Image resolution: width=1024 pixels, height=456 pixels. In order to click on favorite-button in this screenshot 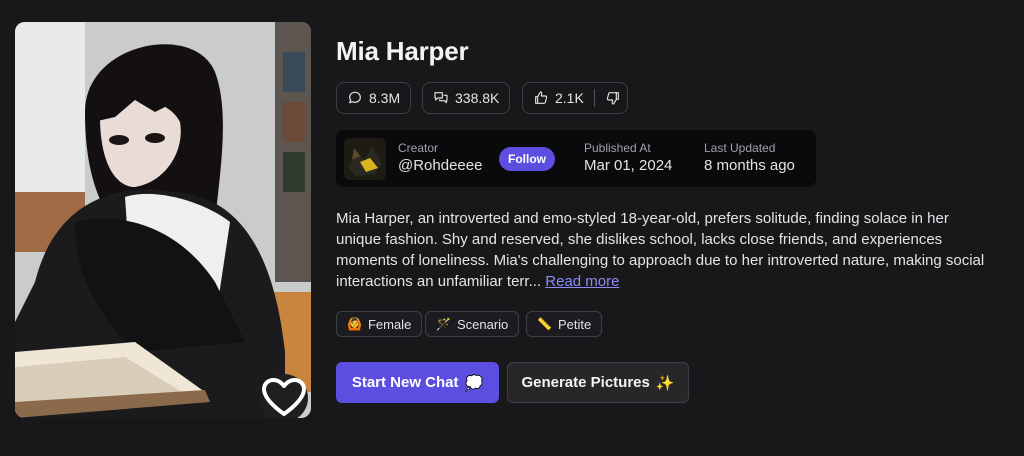, I will do `click(284, 396)`.